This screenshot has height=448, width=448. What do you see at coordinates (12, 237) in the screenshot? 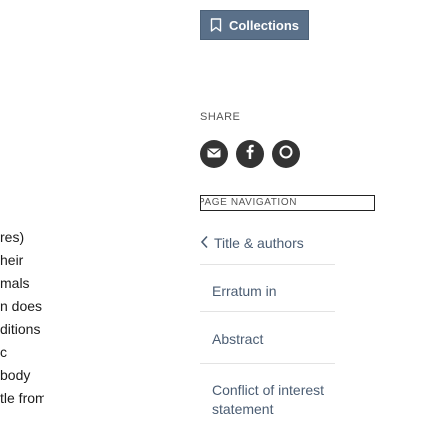
I see `article-line: res)` at bounding box center [12, 237].